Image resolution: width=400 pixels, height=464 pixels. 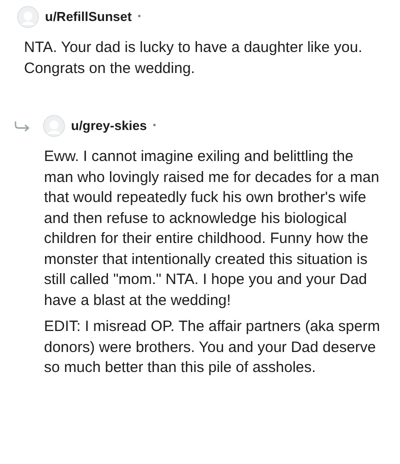 What do you see at coordinates (194, 58) in the screenshot?
I see `comment-text: NTA. Your dad is lucky to have a daughter like you. Congrats on the wedding.` at bounding box center [194, 58].